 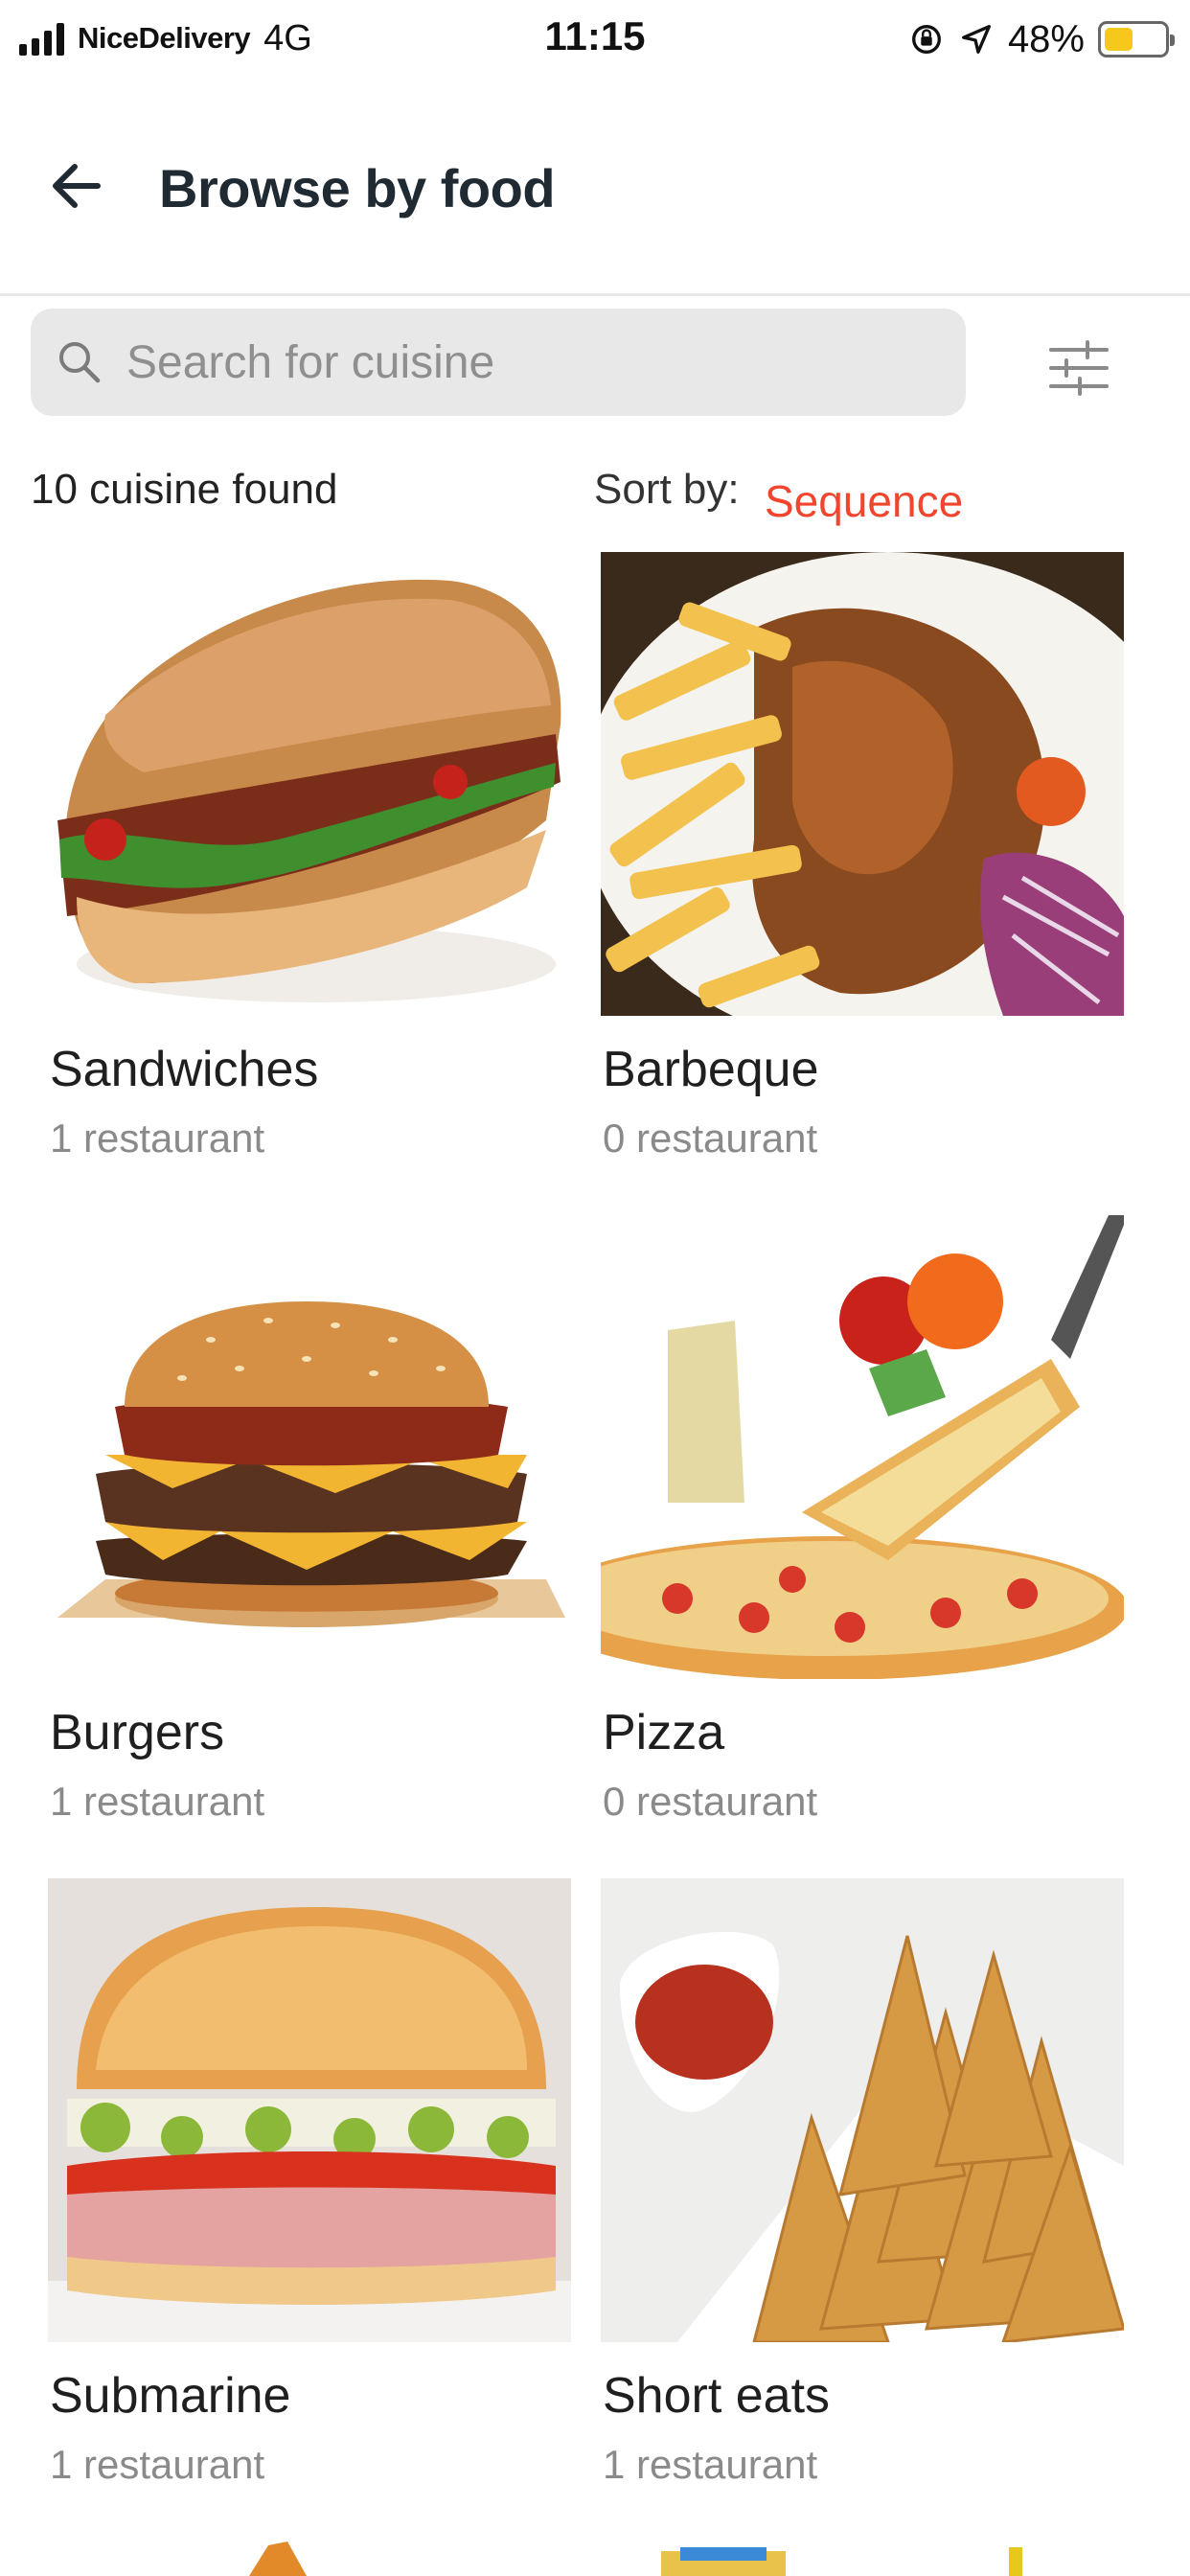 What do you see at coordinates (595, 40) in the screenshot?
I see `status-bar: NiceDelivery 4G 11:15 48%` at bounding box center [595, 40].